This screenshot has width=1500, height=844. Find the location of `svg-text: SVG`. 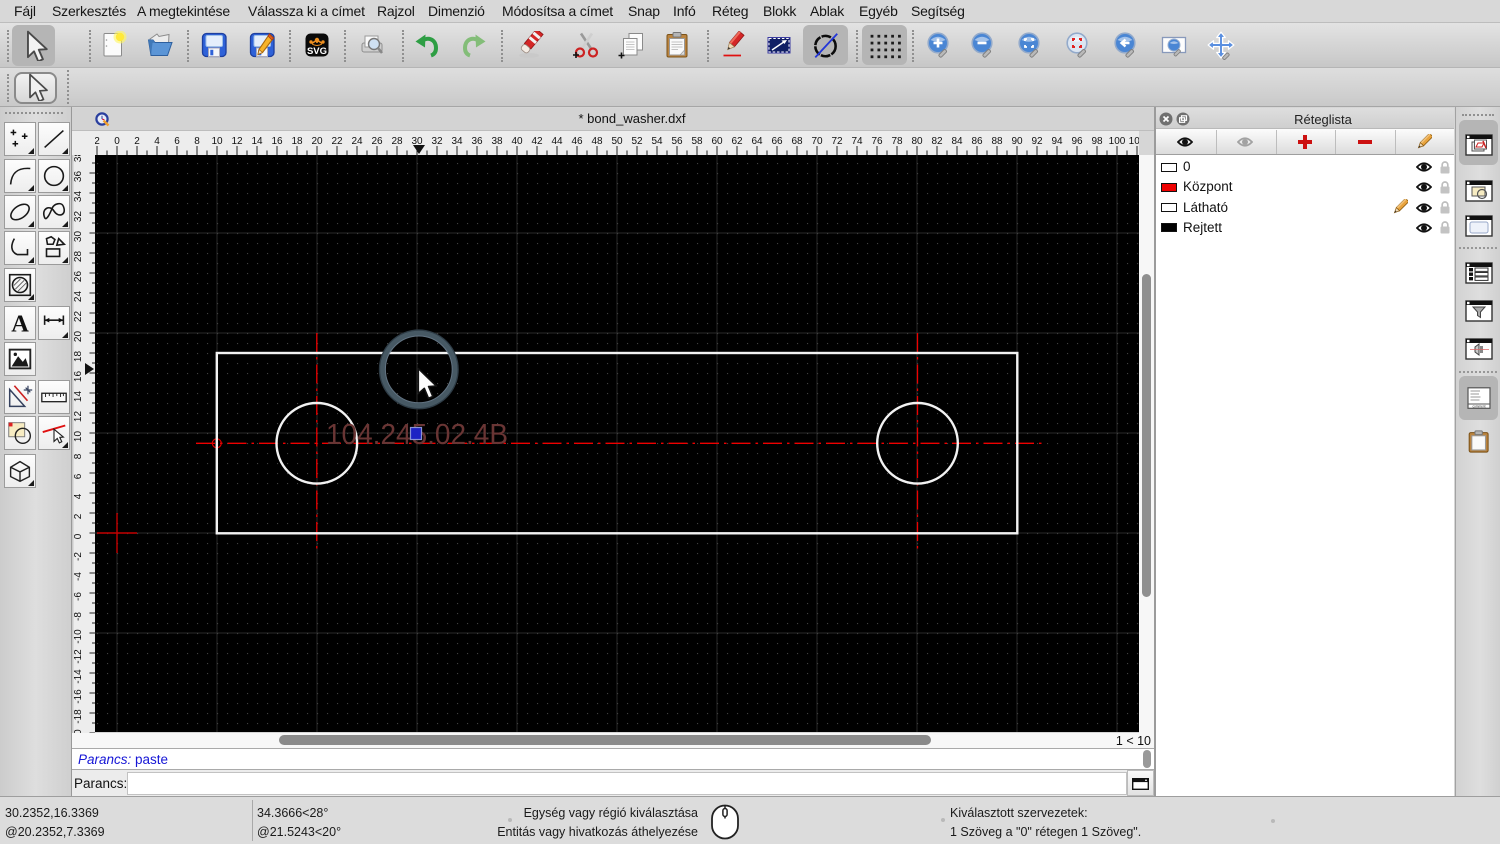

svg-text: SVG is located at coordinates (317, 51).